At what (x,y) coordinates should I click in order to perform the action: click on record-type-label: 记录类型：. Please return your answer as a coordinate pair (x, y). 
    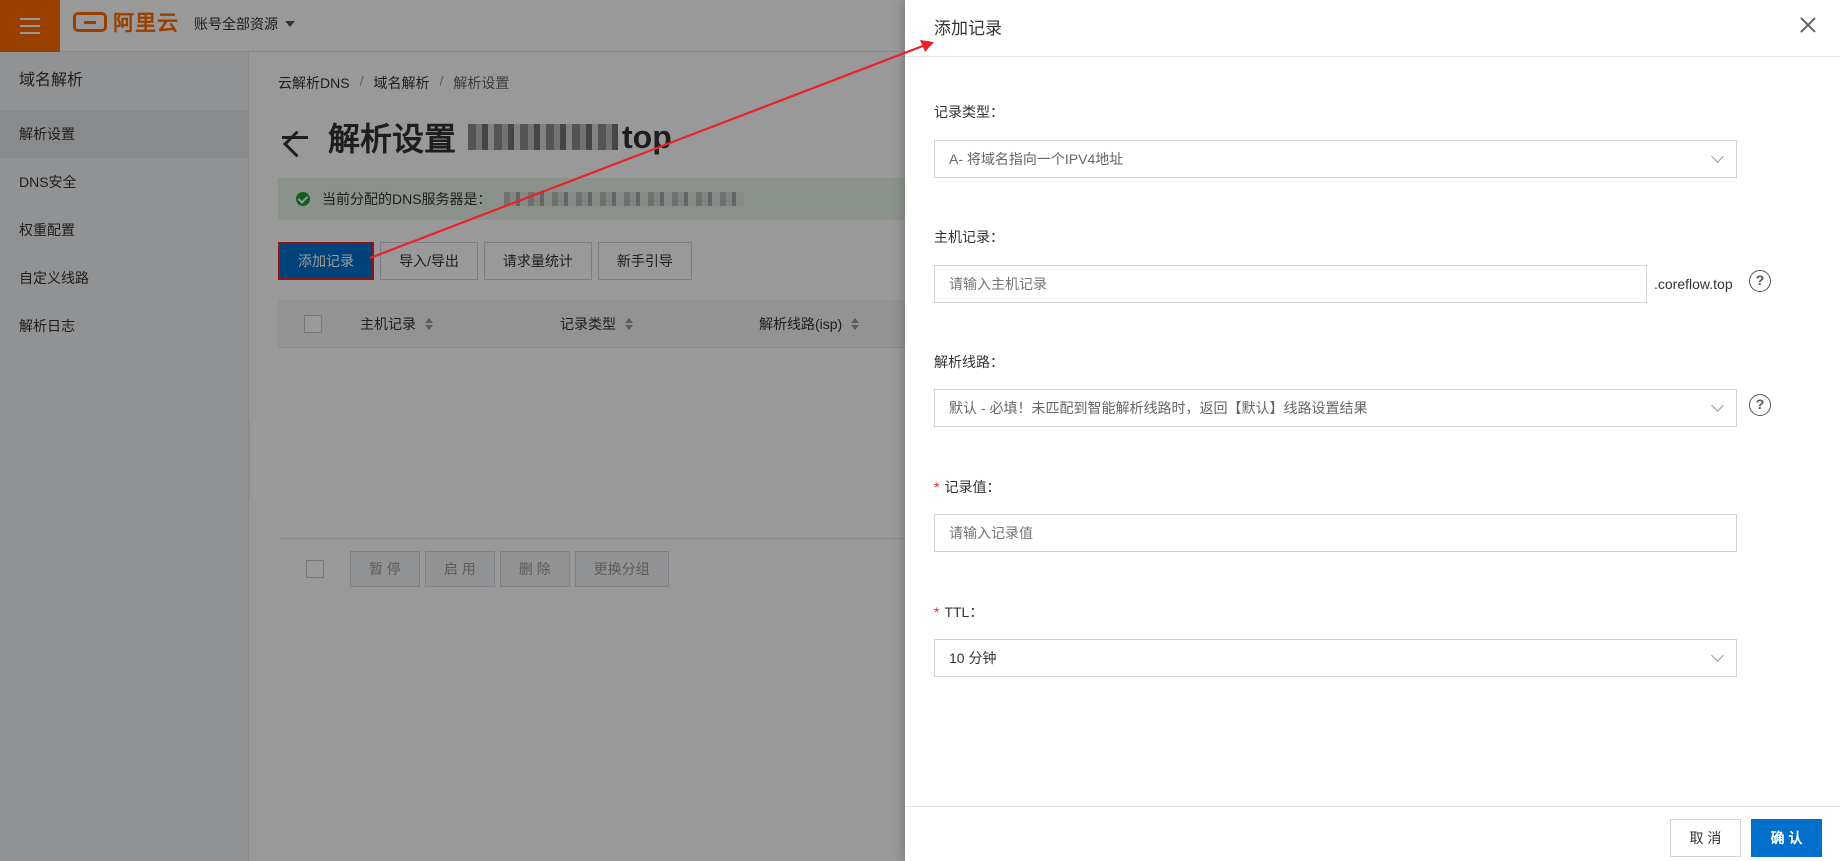
    Looking at the image, I should click on (969, 112).